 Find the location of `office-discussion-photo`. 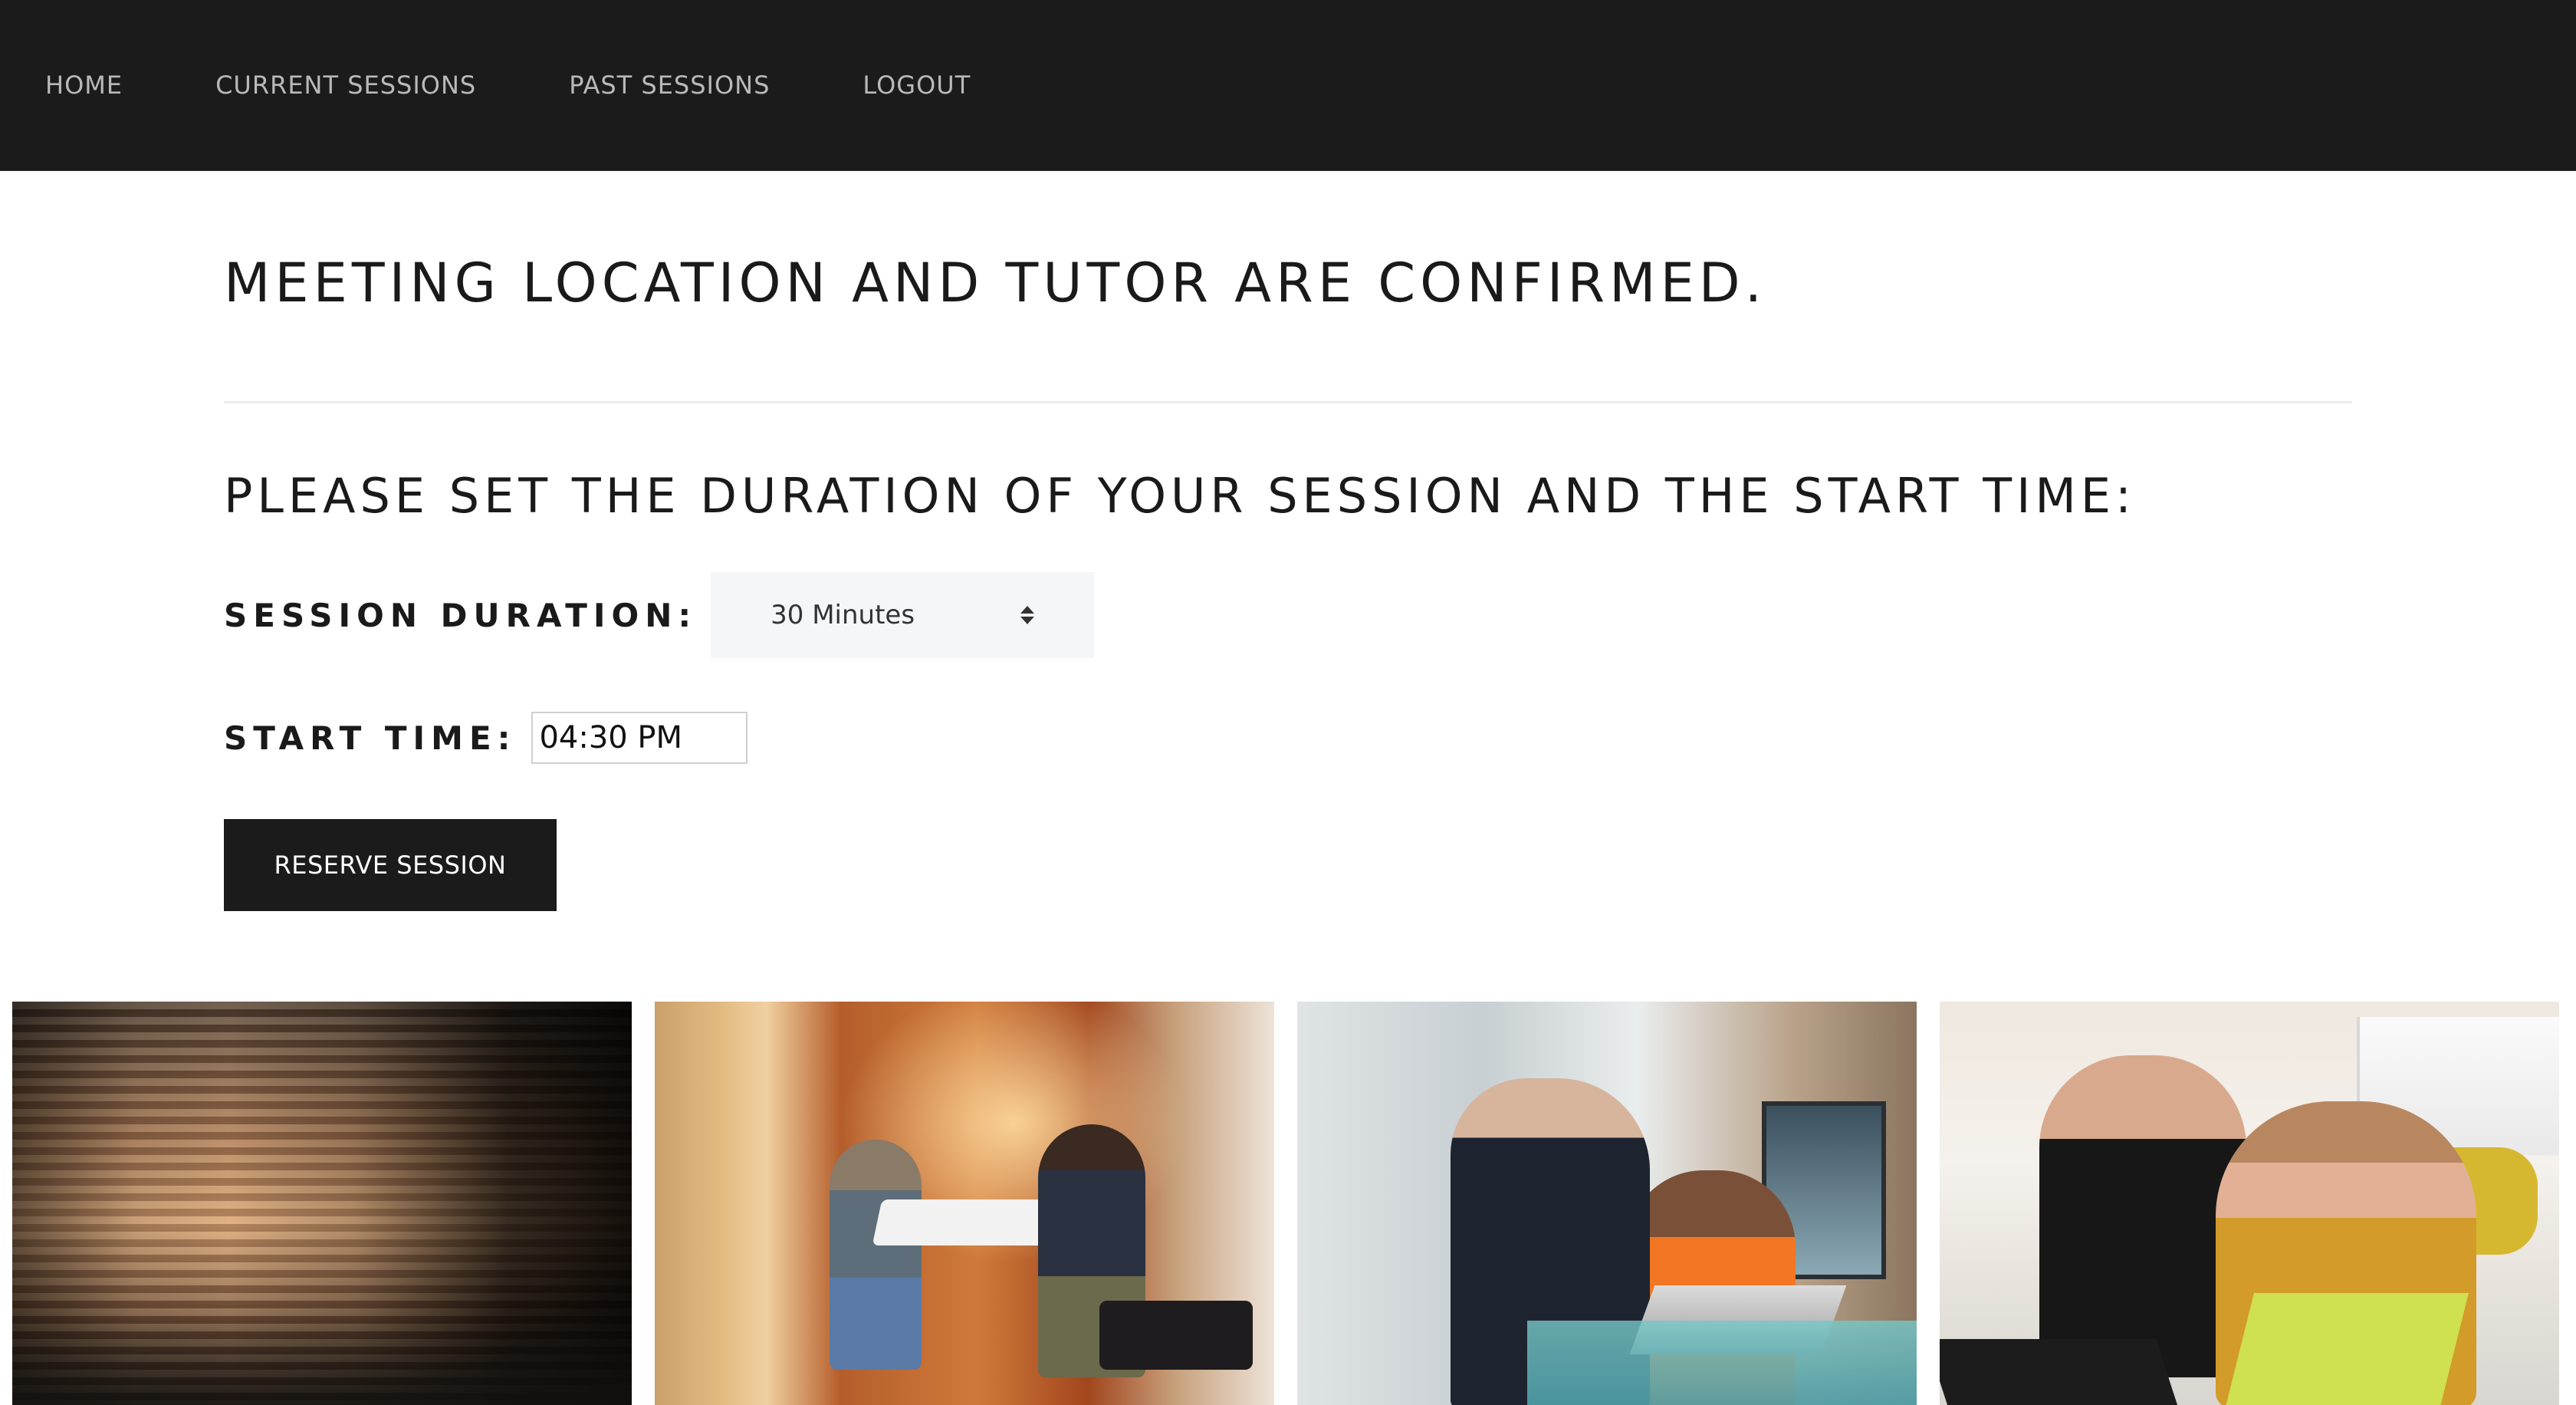

office-discussion-photo is located at coordinates (1607, 1204).